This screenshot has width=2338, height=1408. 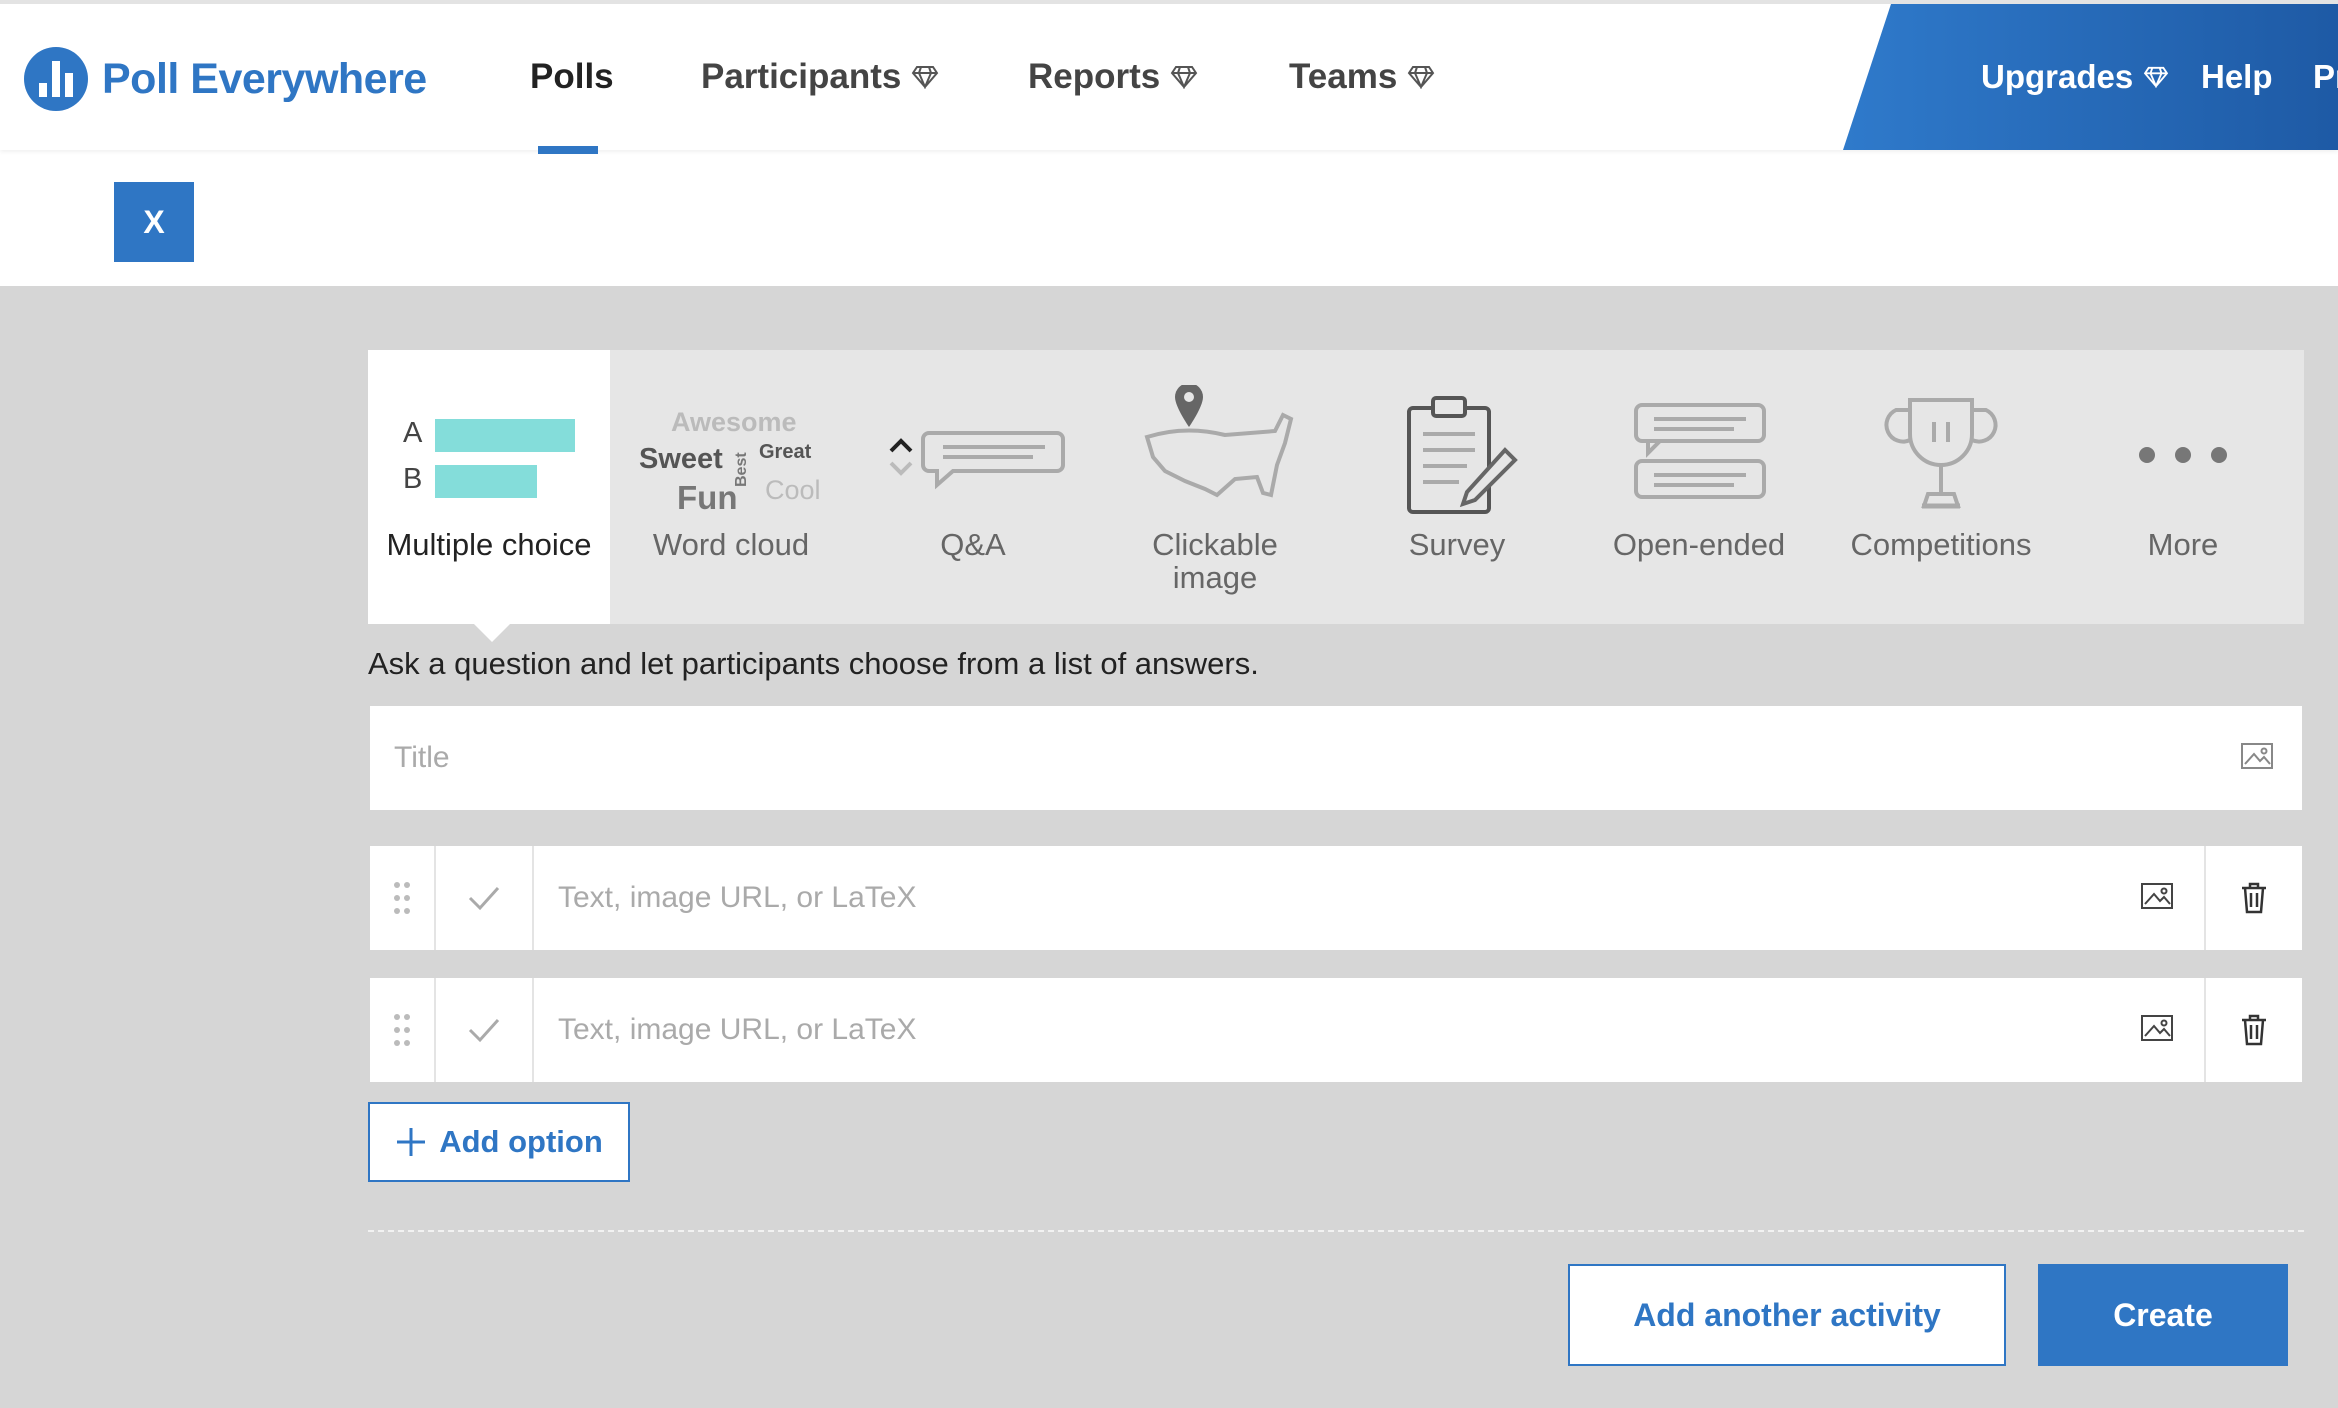 What do you see at coordinates (413, 479) in the screenshot?
I see `multiple-choice-row-b: B` at bounding box center [413, 479].